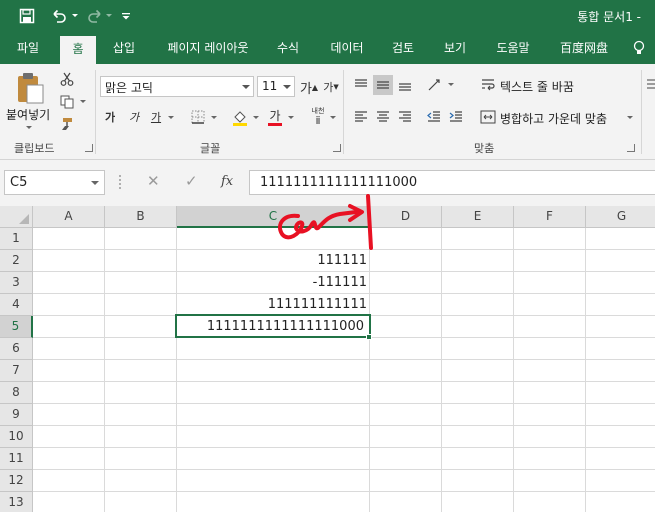 The width and height of the screenshot is (655, 512). I want to click on wrap-text-icon, so click(488, 85).